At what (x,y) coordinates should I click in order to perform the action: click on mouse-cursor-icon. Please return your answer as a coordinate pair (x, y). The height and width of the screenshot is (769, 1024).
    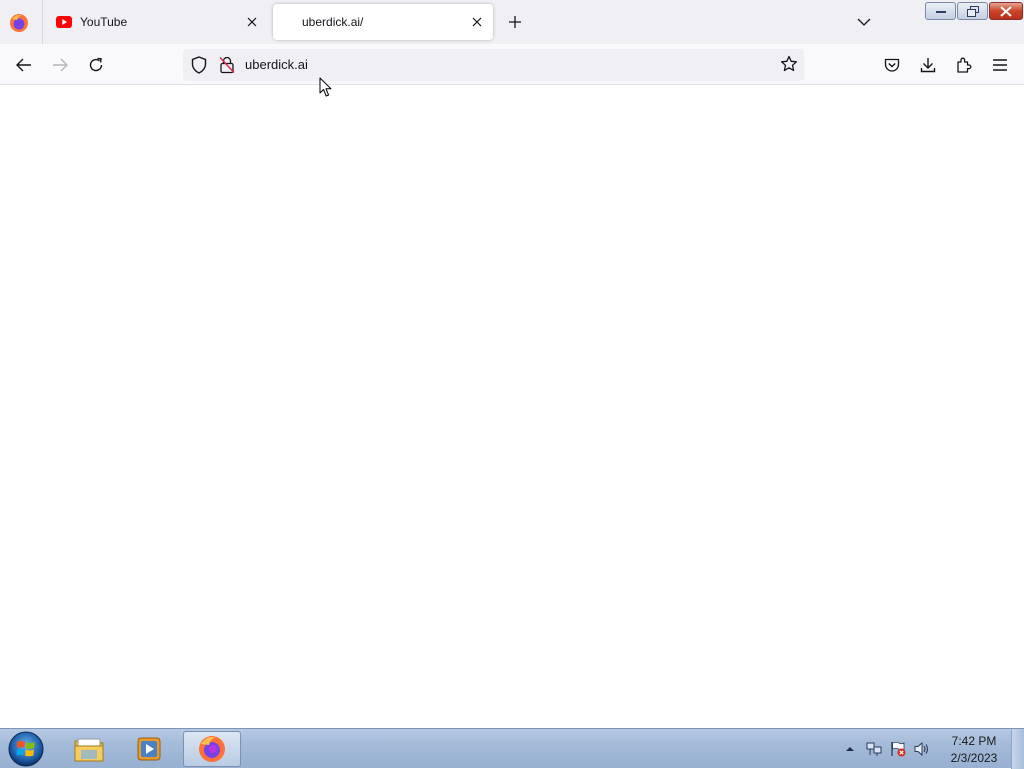
    Looking at the image, I should click on (325, 87).